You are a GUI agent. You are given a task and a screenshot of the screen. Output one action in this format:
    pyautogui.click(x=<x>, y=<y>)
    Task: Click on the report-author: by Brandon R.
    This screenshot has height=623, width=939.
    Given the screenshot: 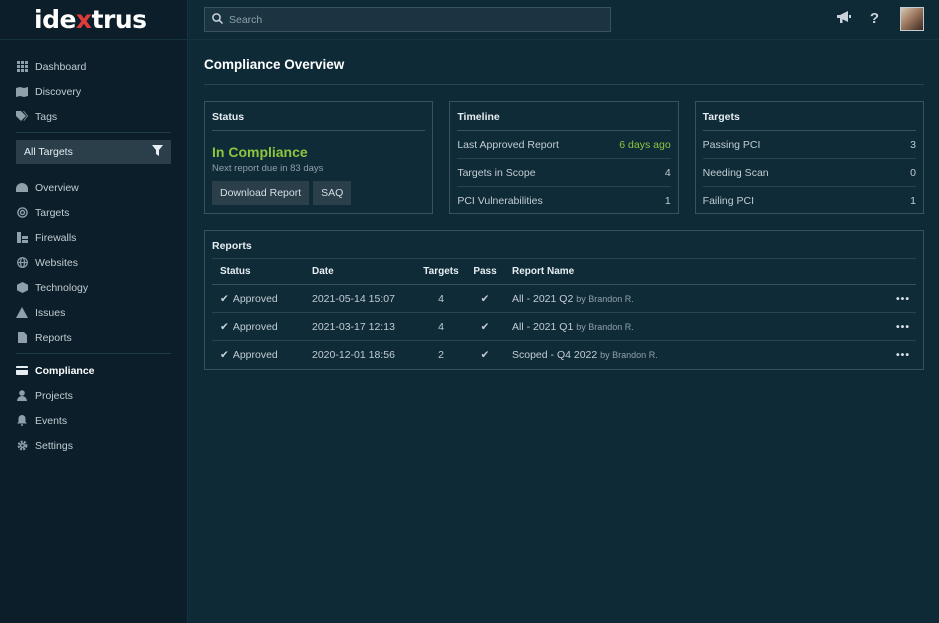 What is the action you would take?
    pyautogui.click(x=605, y=298)
    